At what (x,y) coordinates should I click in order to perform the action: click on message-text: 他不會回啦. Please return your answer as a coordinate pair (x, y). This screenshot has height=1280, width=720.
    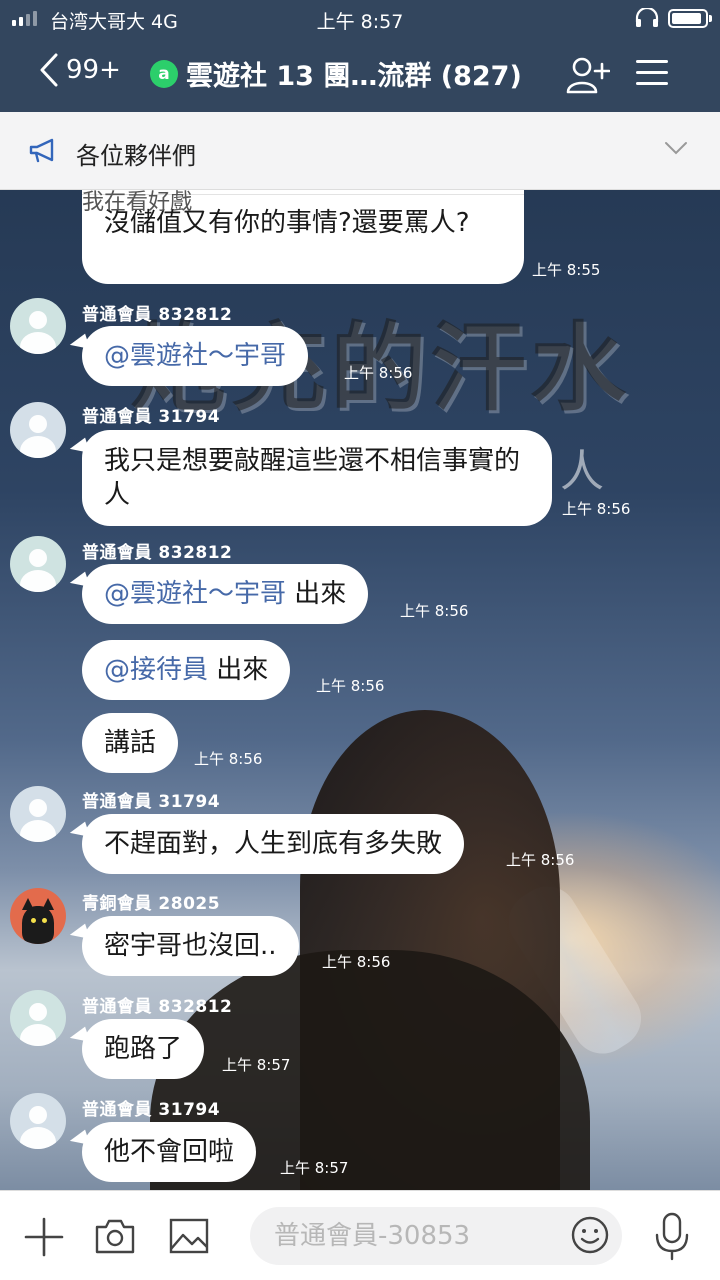
    Looking at the image, I should click on (169, 1152).